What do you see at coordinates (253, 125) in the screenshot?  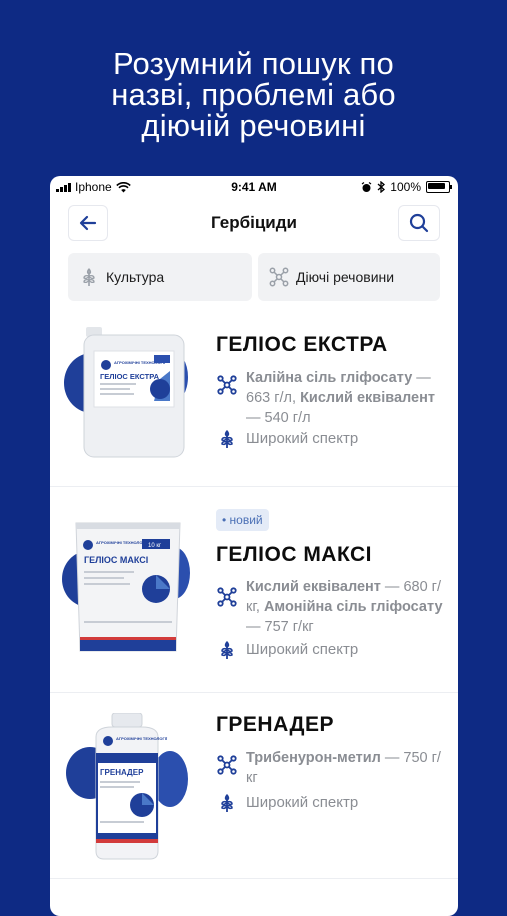 I see `hero-line-3: діючій речовині` at bounding box center [253, 125].